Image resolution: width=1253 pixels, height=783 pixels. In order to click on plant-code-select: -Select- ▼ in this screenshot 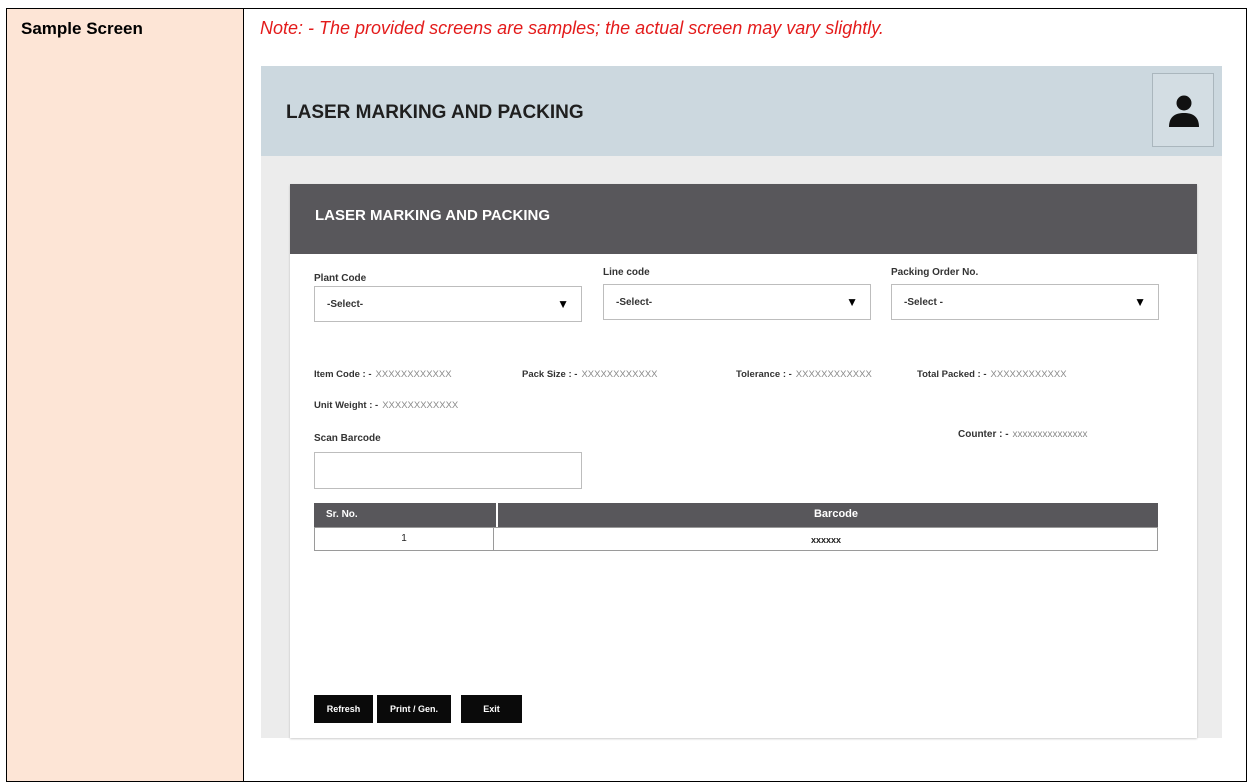, I will do `click(448, 304)`.